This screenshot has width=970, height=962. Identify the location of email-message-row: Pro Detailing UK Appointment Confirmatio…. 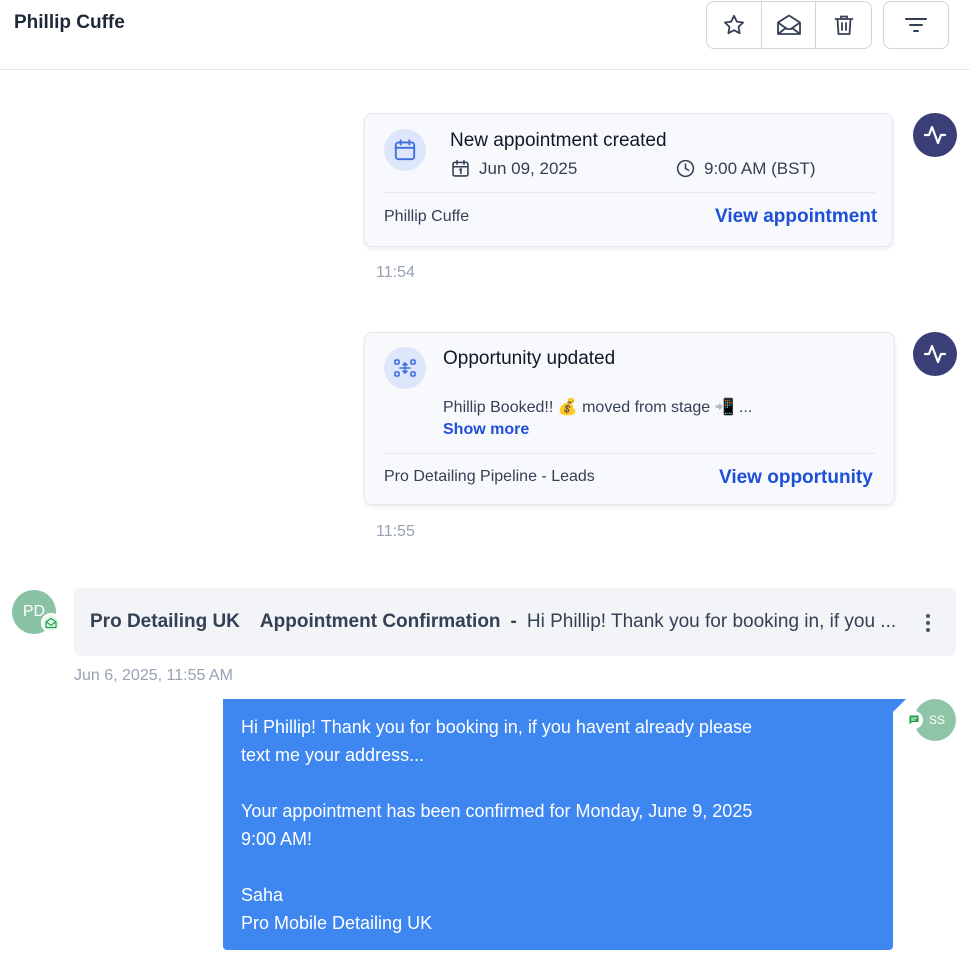
(515, 622).